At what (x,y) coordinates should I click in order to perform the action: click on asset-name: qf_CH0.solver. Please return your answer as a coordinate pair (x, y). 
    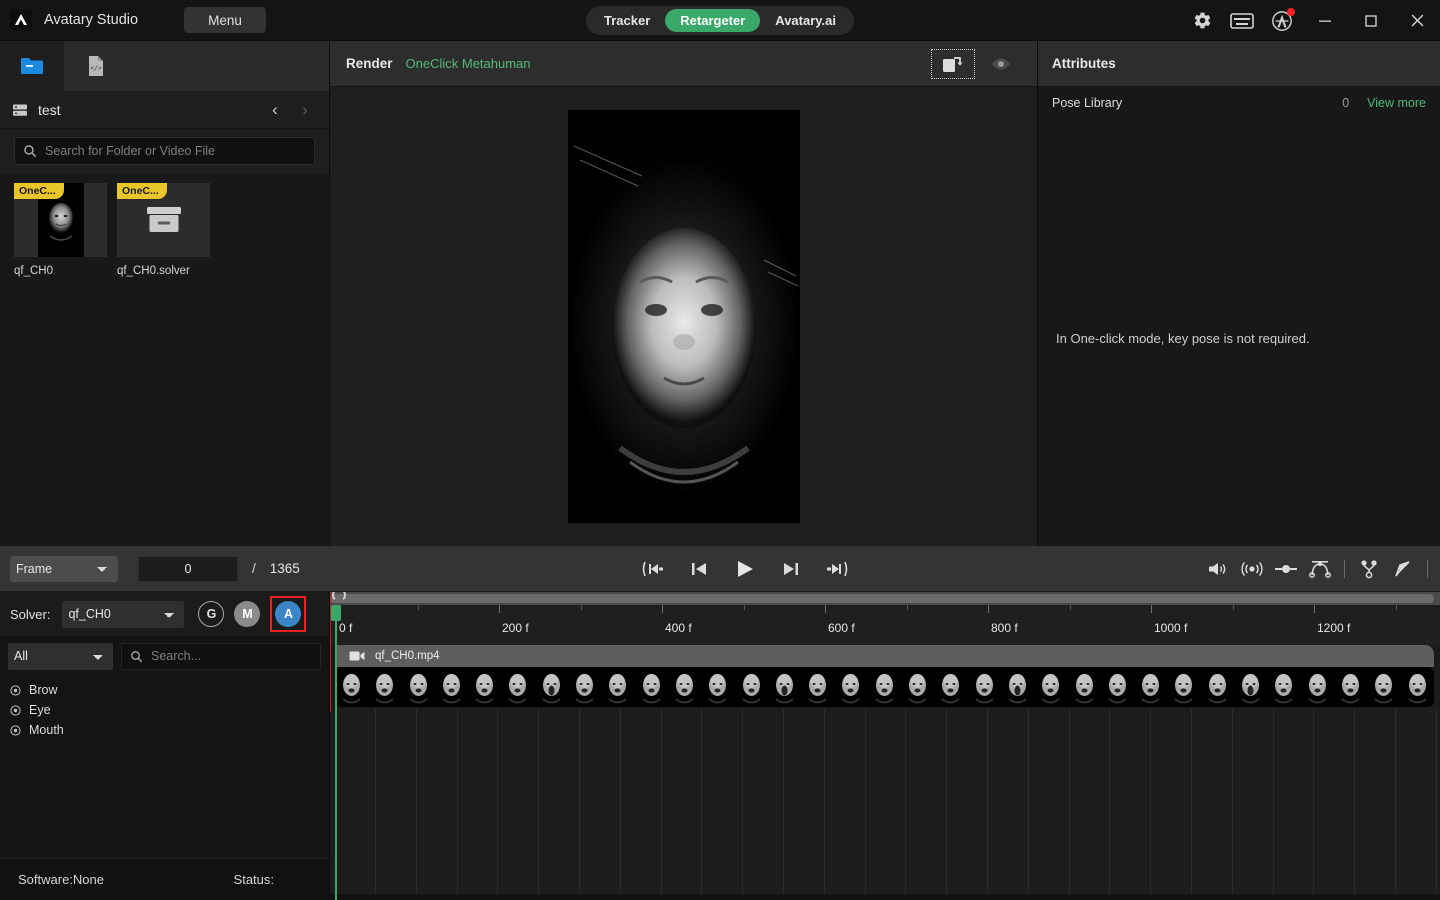
    Looking at the image, I should click on (153, 271).